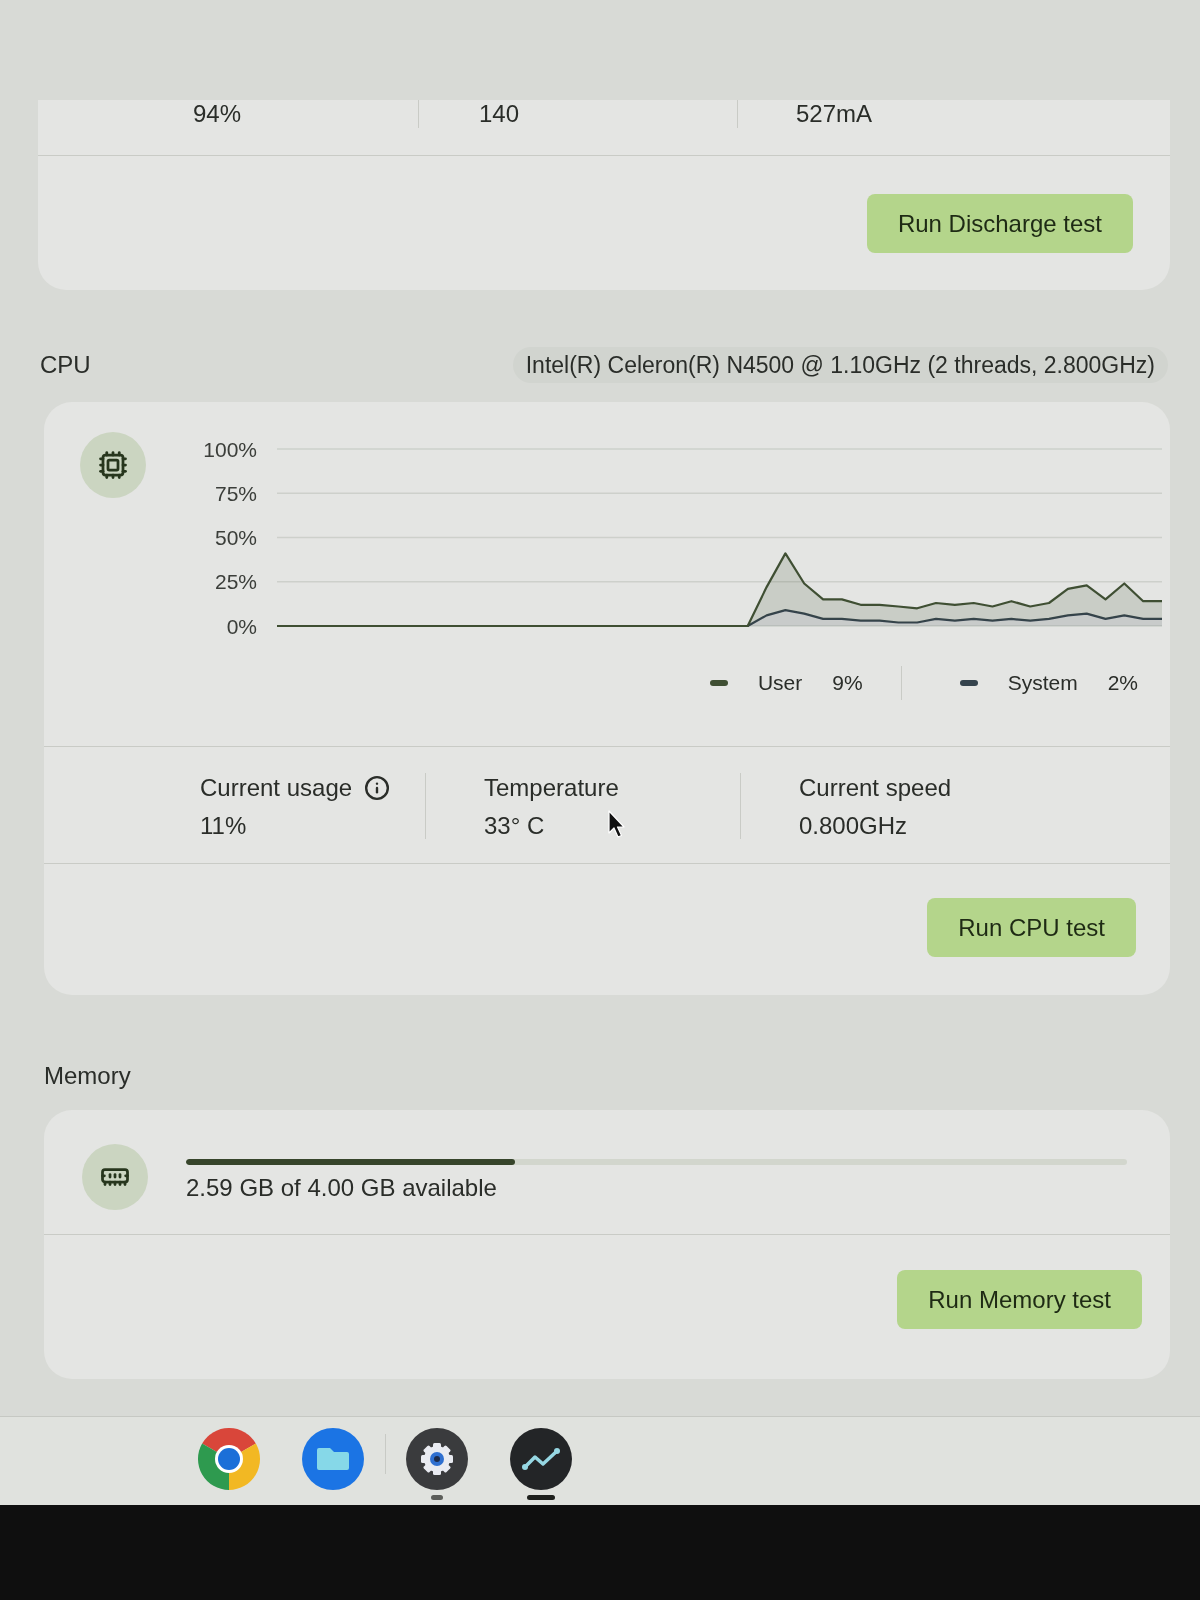 The width and height of the screenshot is (1200, 1600). What do you see at coordinates (999, 223) in the screenshot?
I see `run-test-button: Run Discharge test` at bounding box center [999, 223].